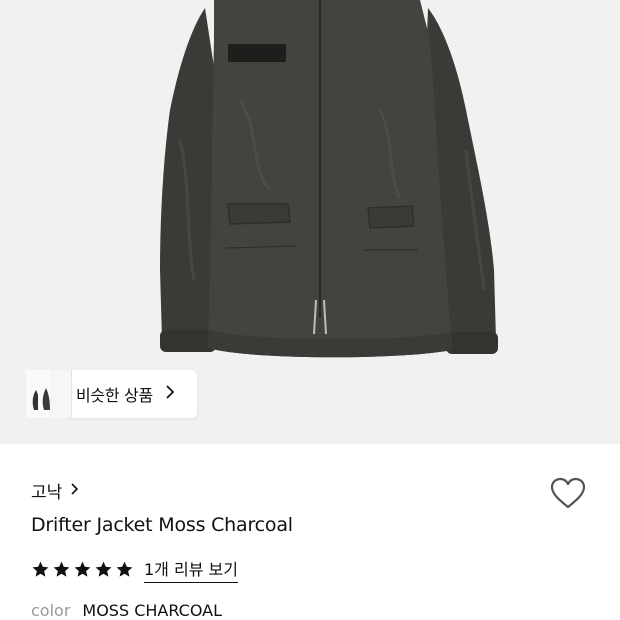  I want to click on color-info: color MOSS CHARCOAL, so click(126, 610).